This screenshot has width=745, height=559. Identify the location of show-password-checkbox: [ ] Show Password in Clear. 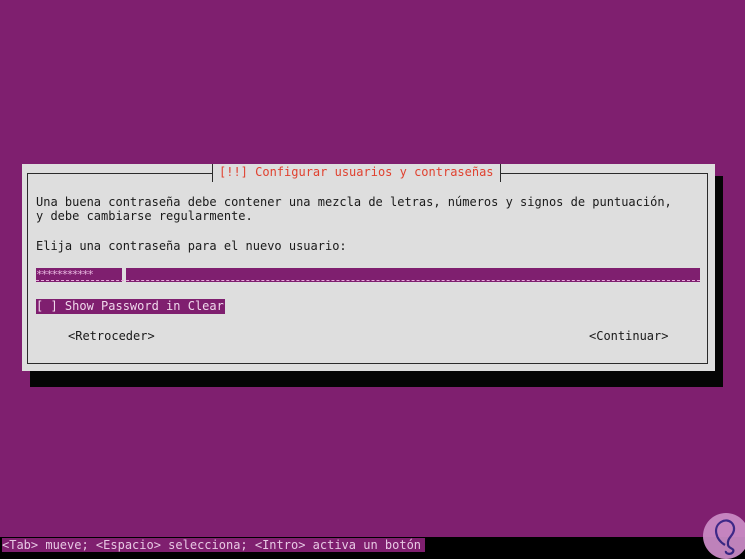
(130, 306).